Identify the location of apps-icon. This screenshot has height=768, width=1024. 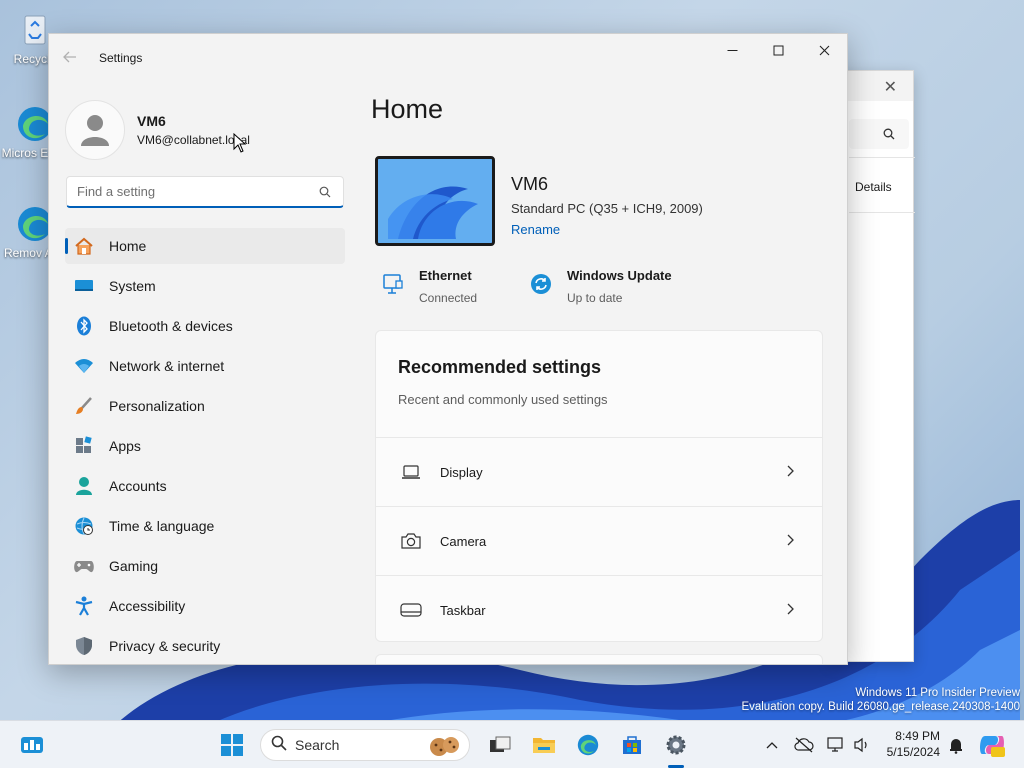
(84, 446).